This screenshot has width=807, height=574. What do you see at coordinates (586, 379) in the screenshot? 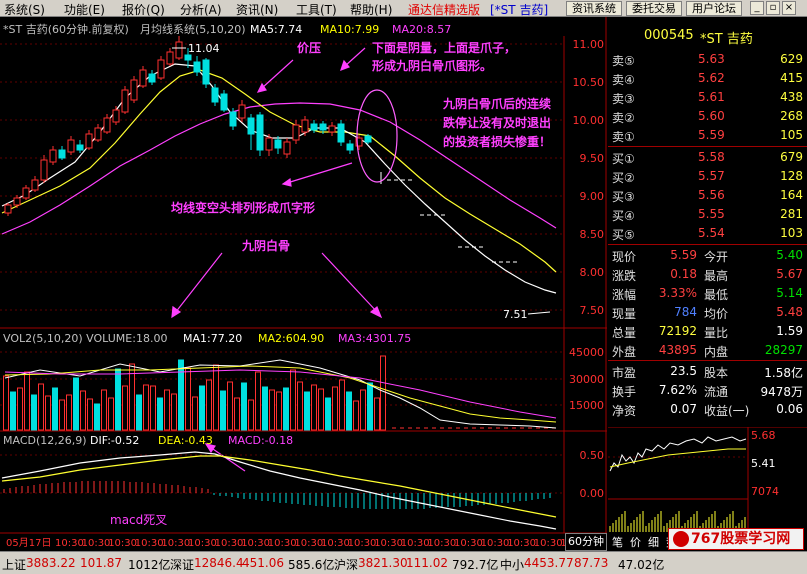
I see `volume-tick: 30000` at bounding box center [586, 379].